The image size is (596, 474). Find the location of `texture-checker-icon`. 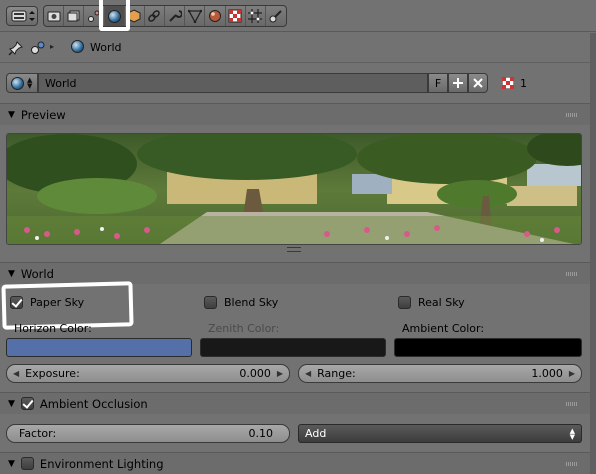

texture-checker-icon is located at coordinates (508, 83).